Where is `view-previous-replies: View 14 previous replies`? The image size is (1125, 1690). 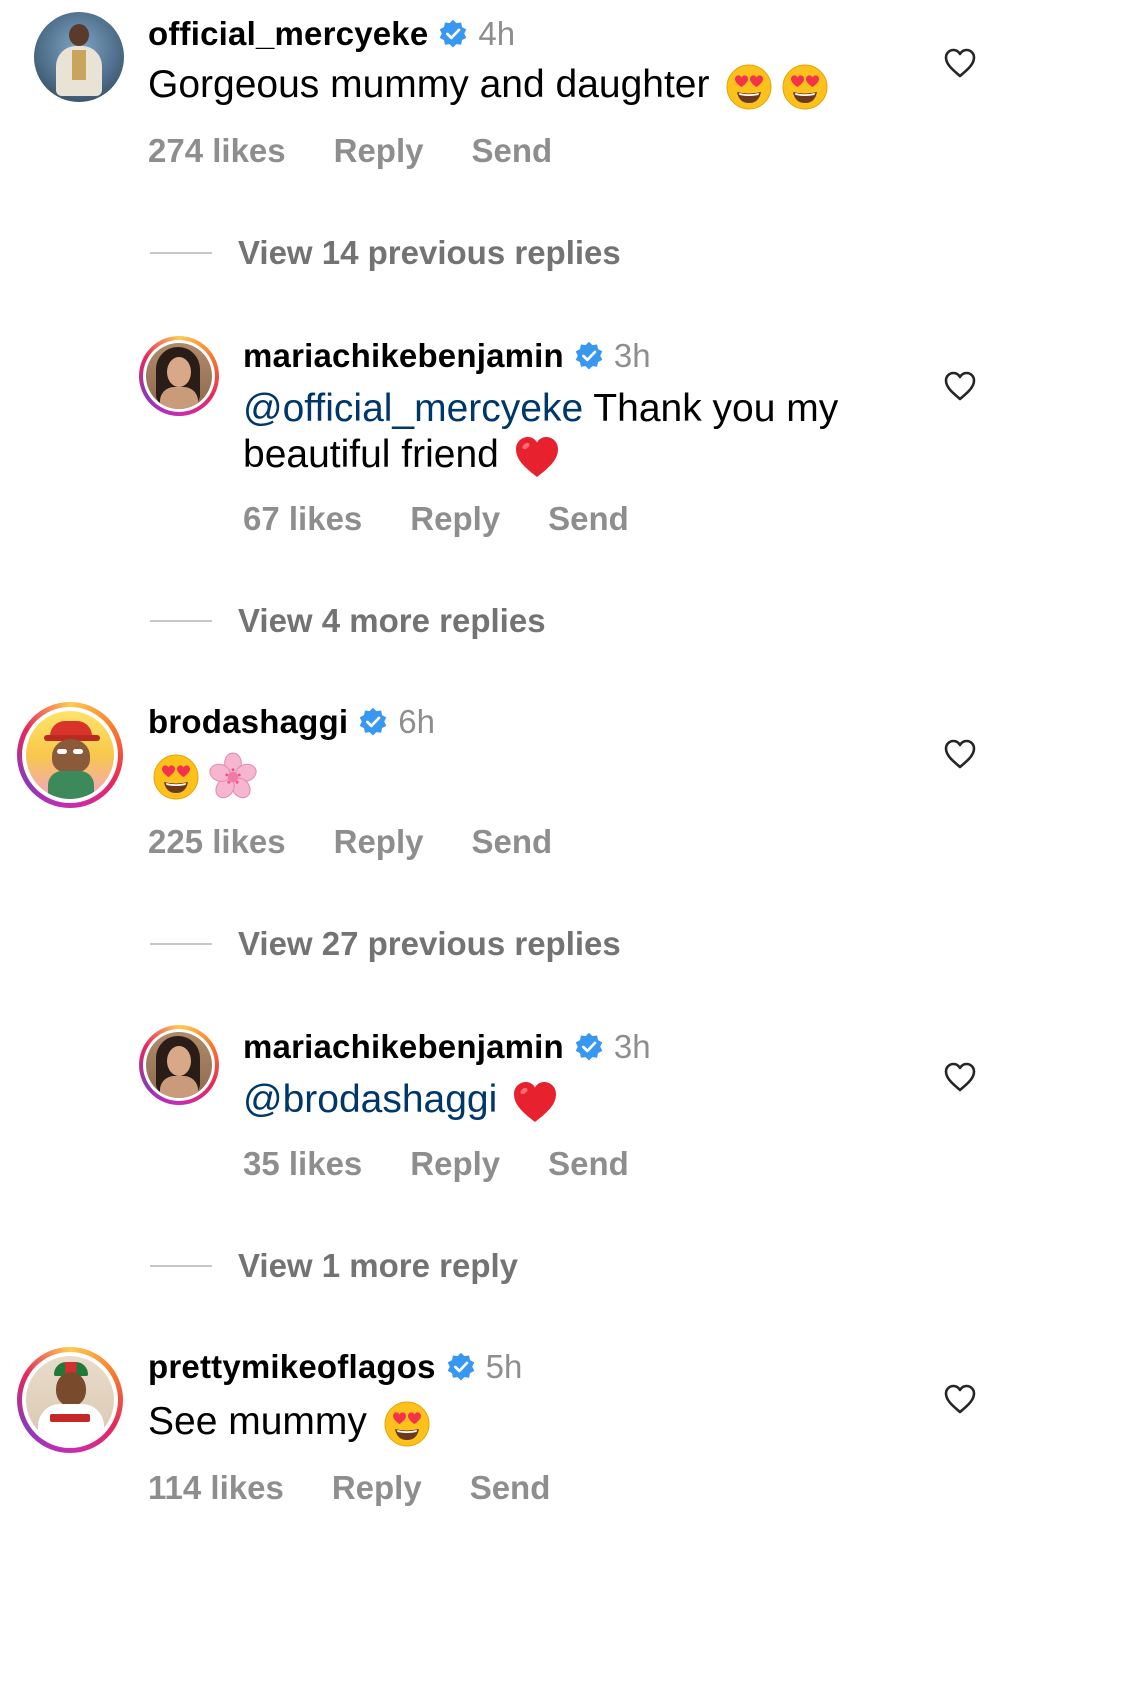 view-previous-replies: View 14 previous replies is located at coordinates (562, 253).